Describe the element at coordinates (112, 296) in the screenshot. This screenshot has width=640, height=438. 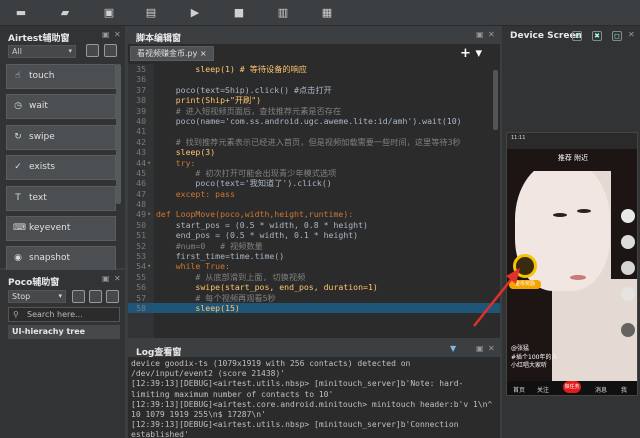
I see `record-poco-icon` at that location.